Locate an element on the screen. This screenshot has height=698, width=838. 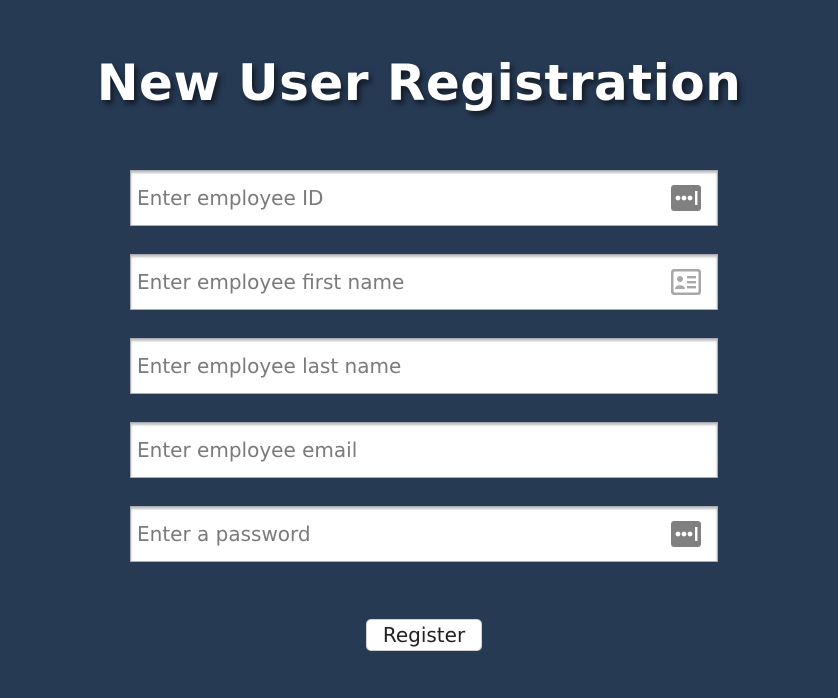
first-name-field is located at coordinates (424, 282).